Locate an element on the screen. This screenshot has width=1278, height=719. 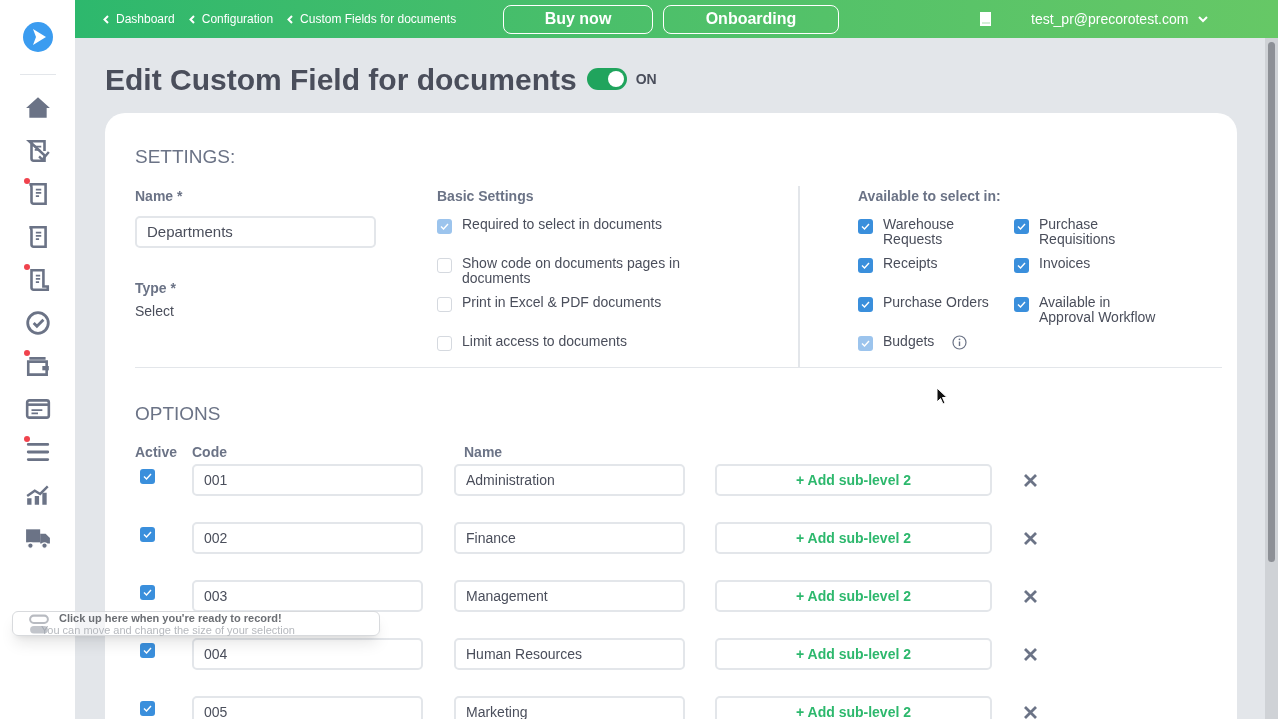
name-input: Finance is located at coordinates (569, 538).